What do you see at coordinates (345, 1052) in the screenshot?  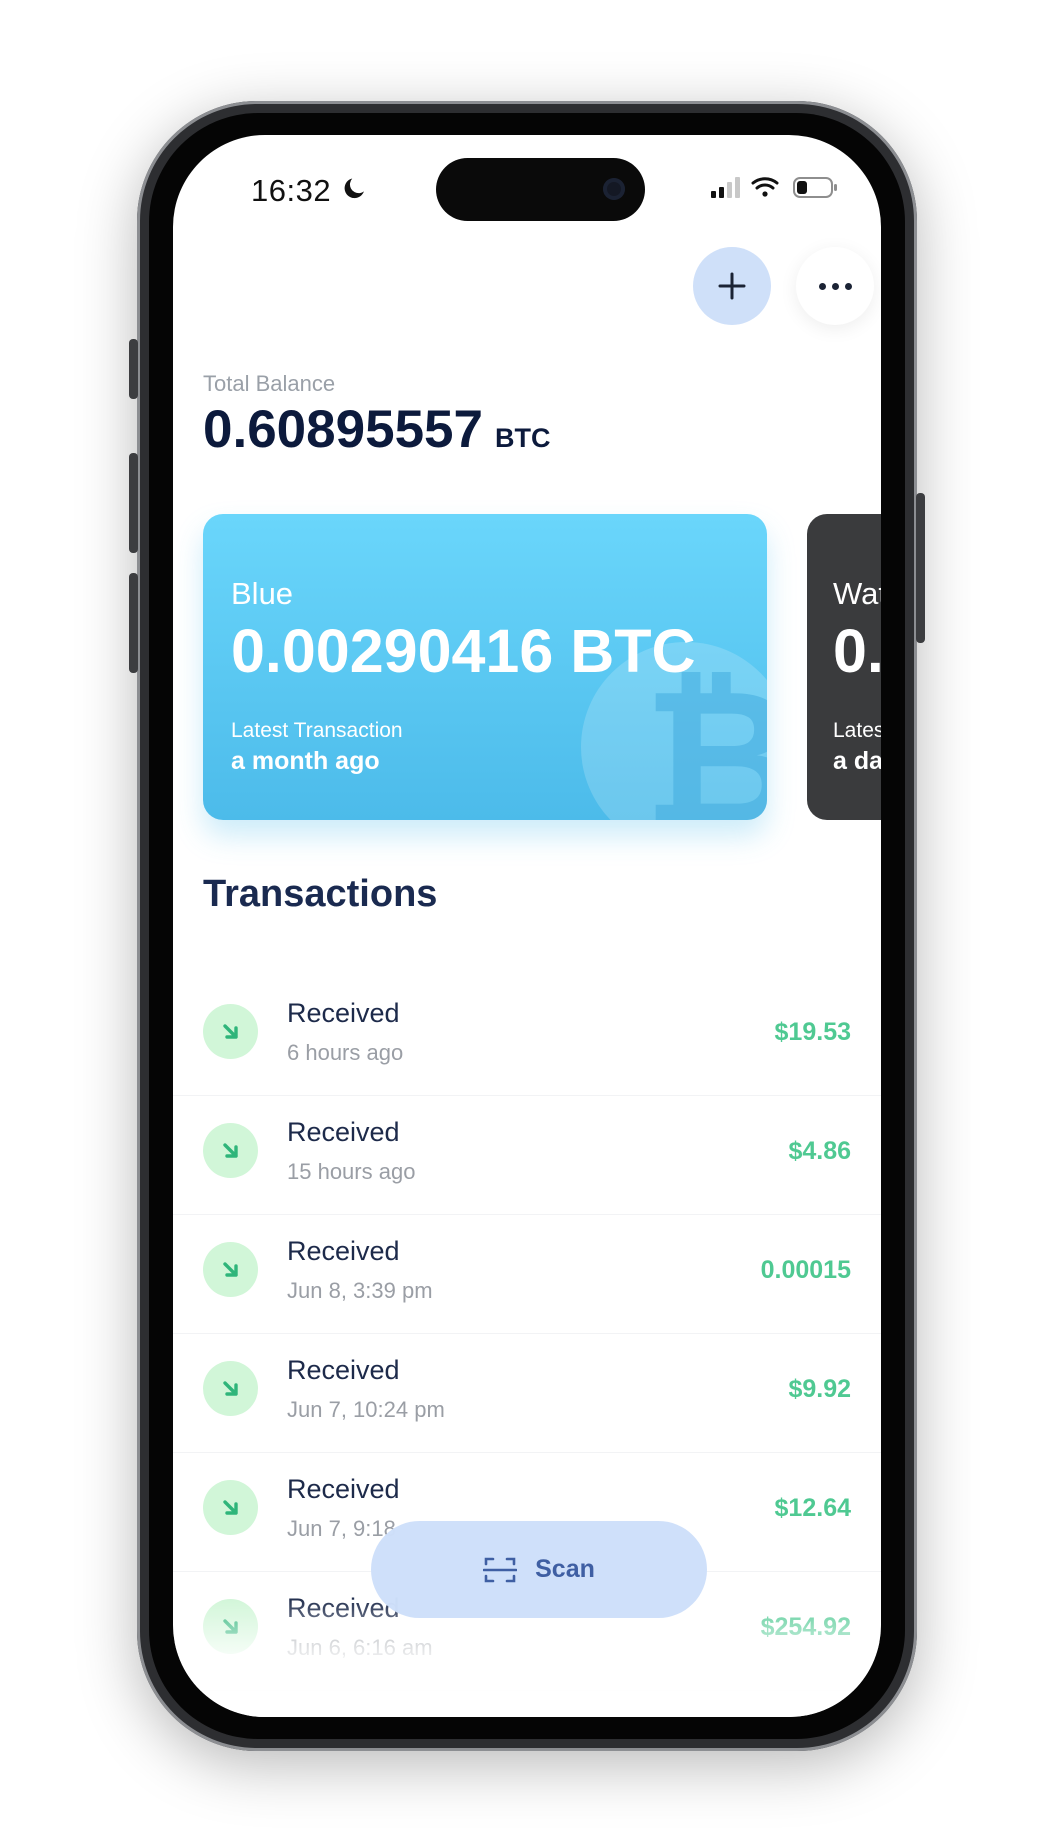 I see `transaction-time: 6 hours ago` at bounding box center [345, 1052].